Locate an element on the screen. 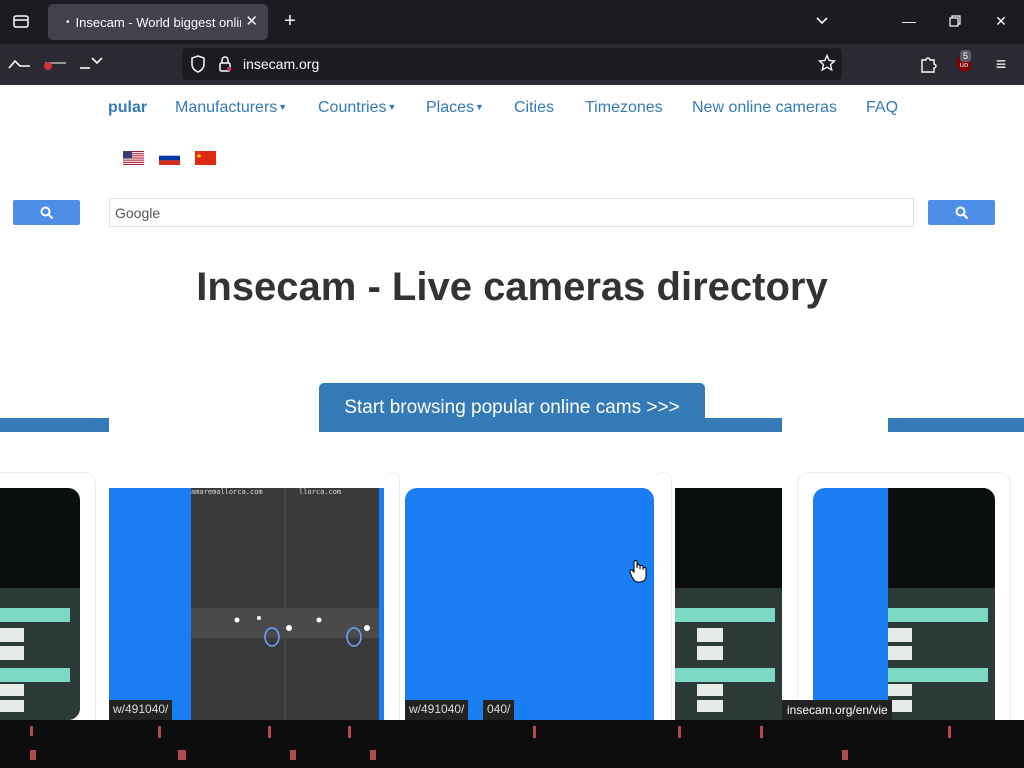 The height and width of the screenshot is (768, 1024). link-status-tooltip: insecam.org/en/vie is located at coordinates (837, 711).